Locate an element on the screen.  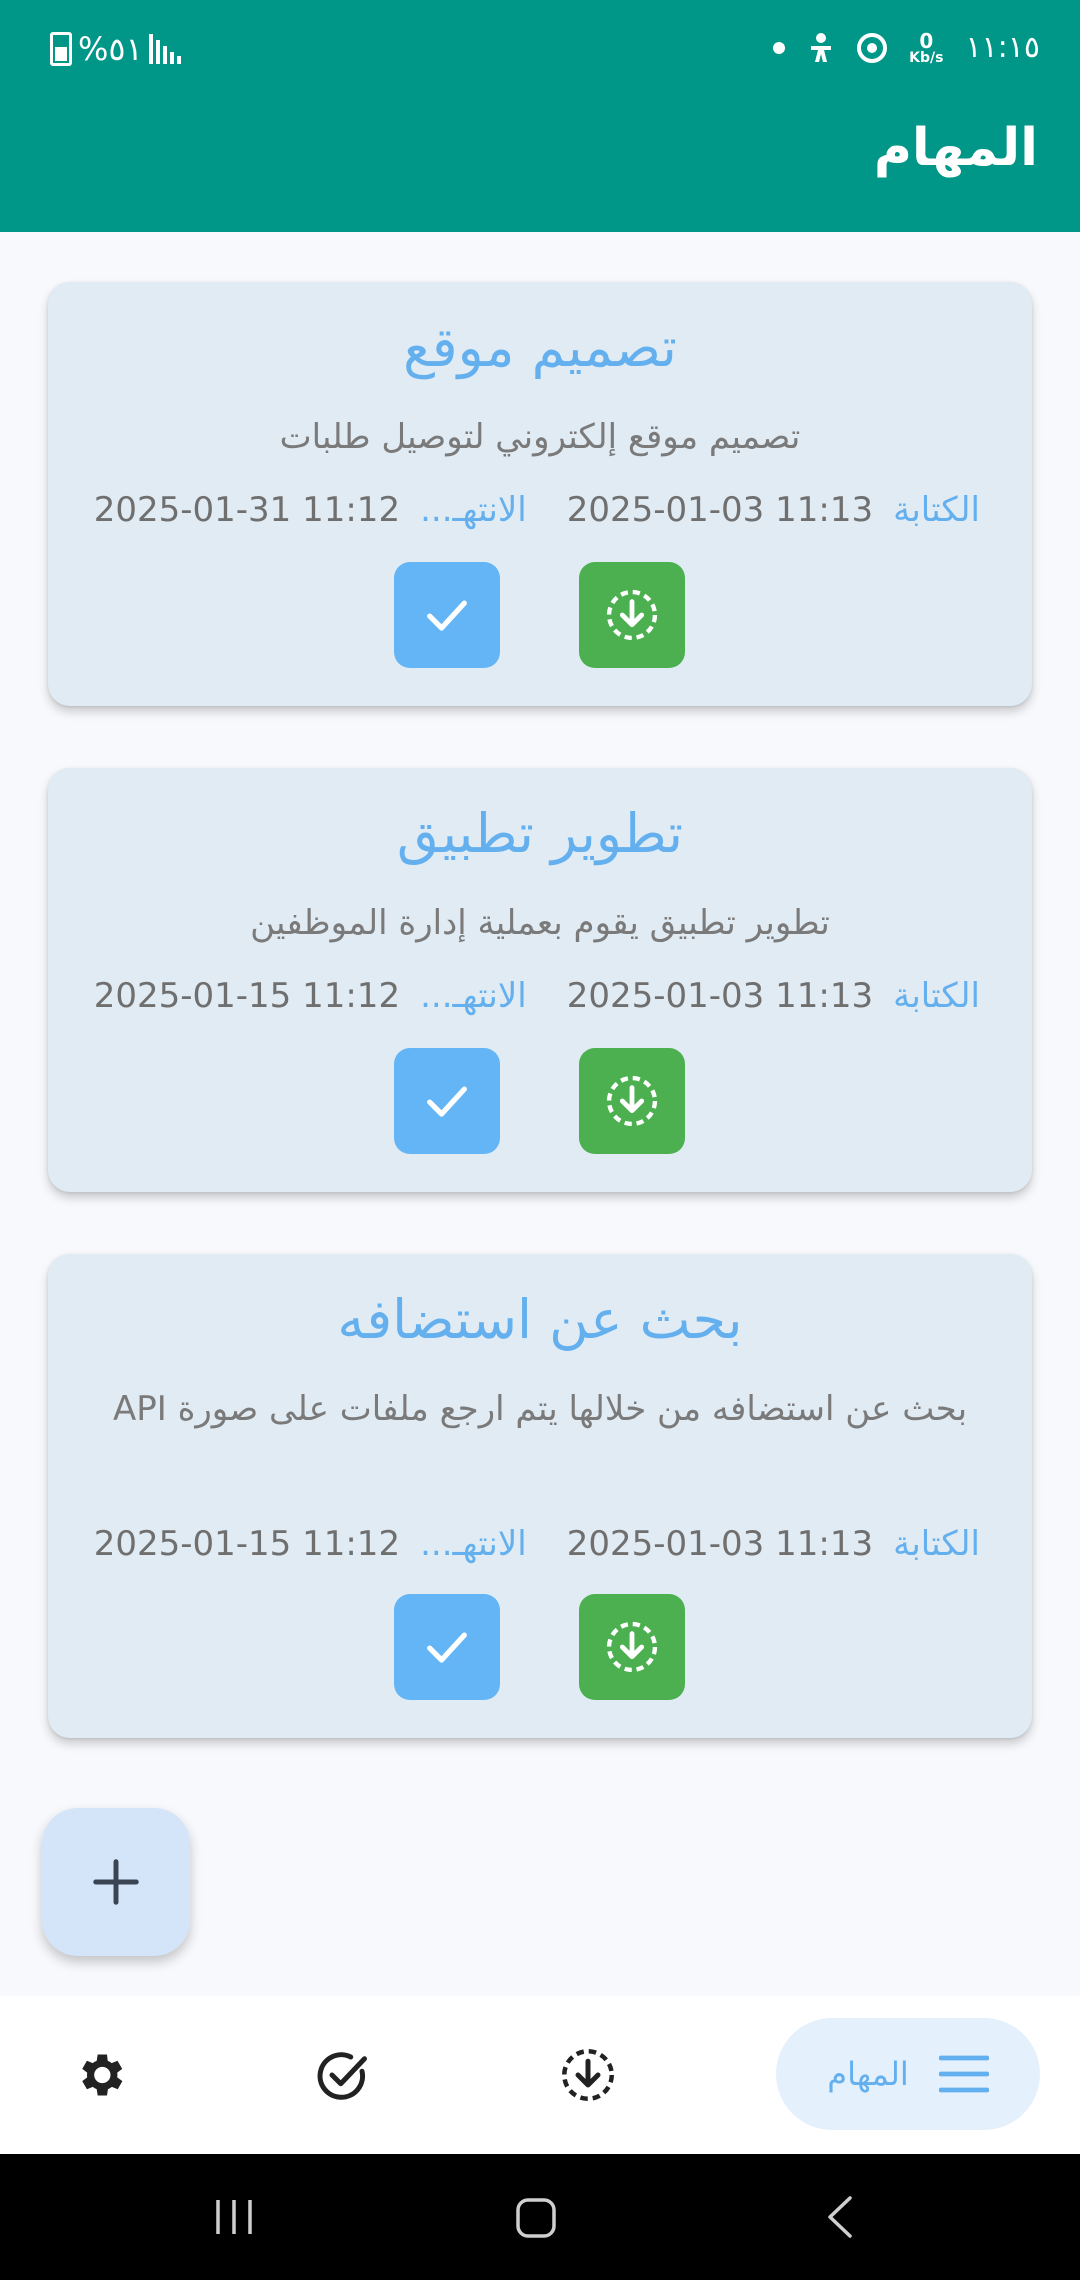
notification-dot-icon is located at coordinates (779, 47).